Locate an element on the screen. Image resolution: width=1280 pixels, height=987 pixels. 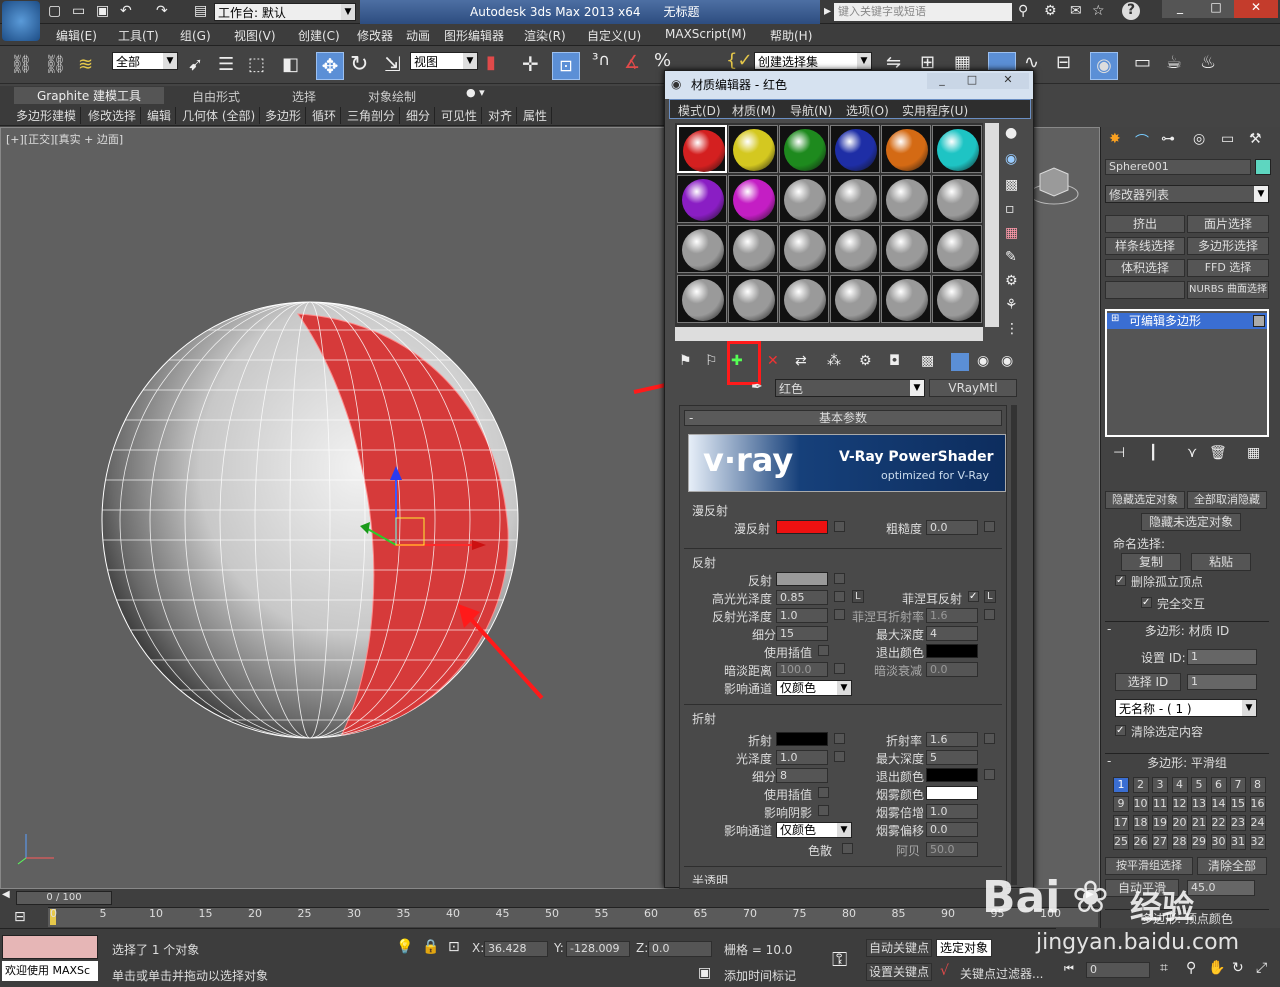
lock-selection-icon: 🔒 is located at coordinates (430, 947).